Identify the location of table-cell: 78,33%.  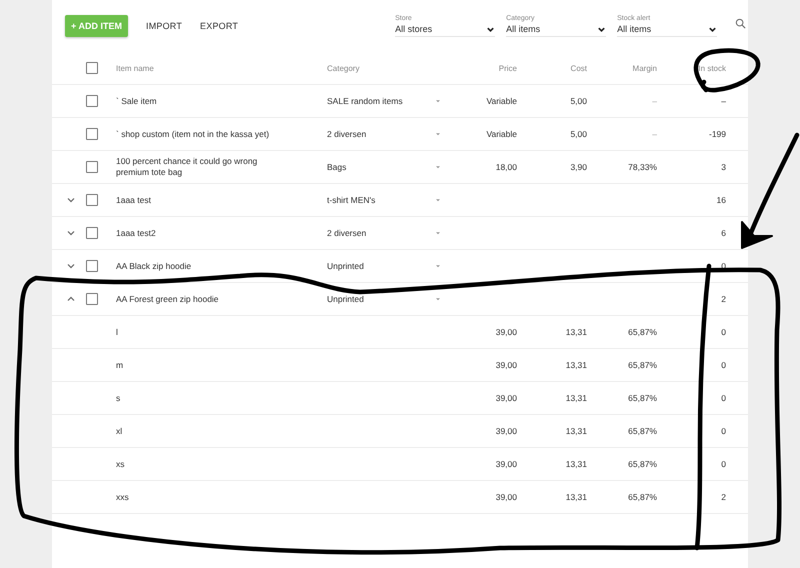
(642, 167).